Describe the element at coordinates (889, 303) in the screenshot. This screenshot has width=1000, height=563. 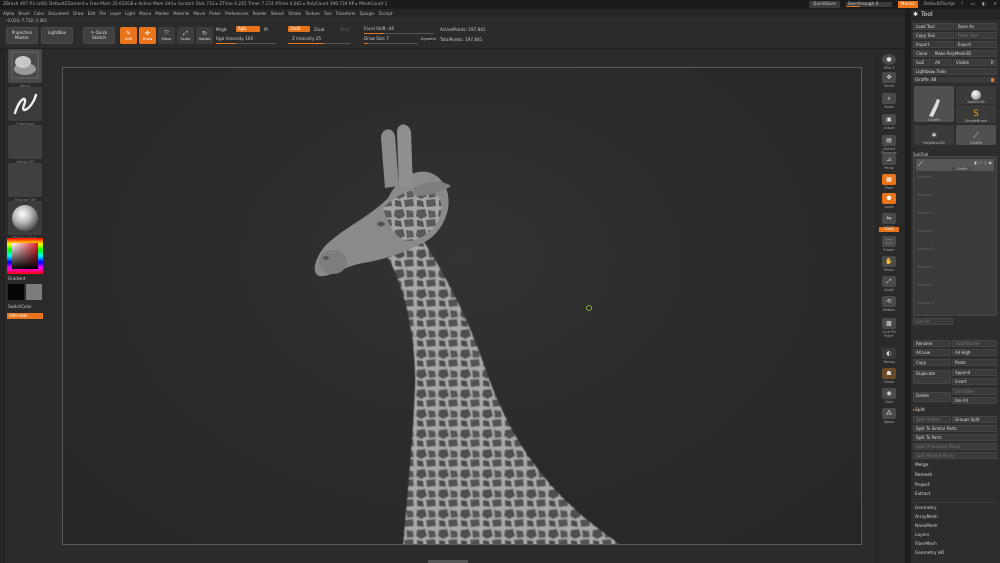
I see `rotate-view-button: ⟲ Rotate` at that location.